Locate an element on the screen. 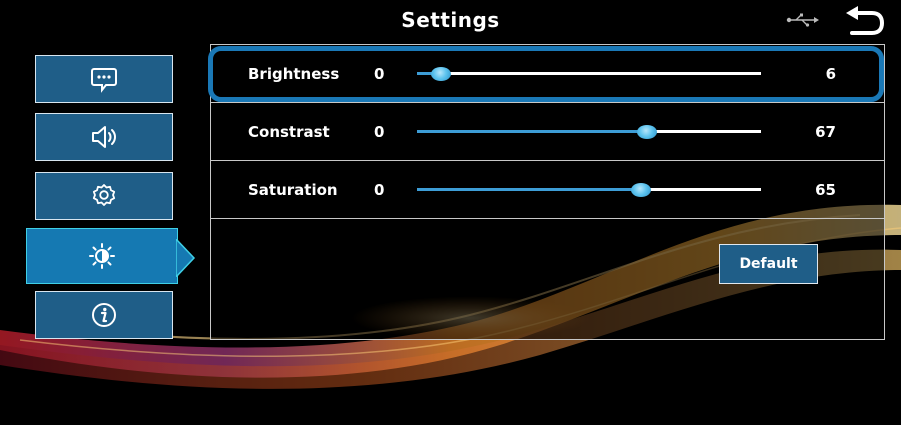  sidebar-item-sound is located at coordinates (104, 137).